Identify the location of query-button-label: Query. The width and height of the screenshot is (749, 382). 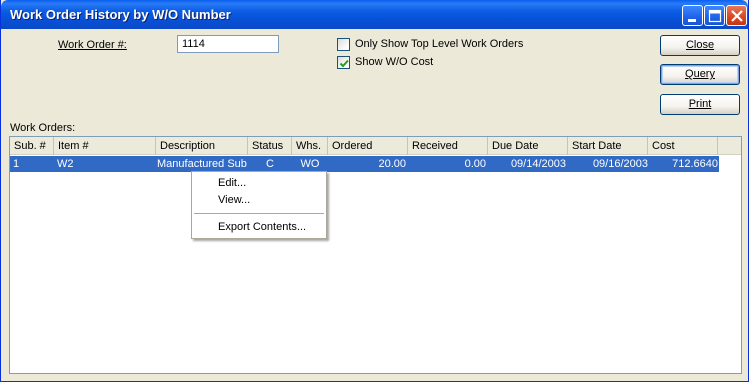
(700, 74).